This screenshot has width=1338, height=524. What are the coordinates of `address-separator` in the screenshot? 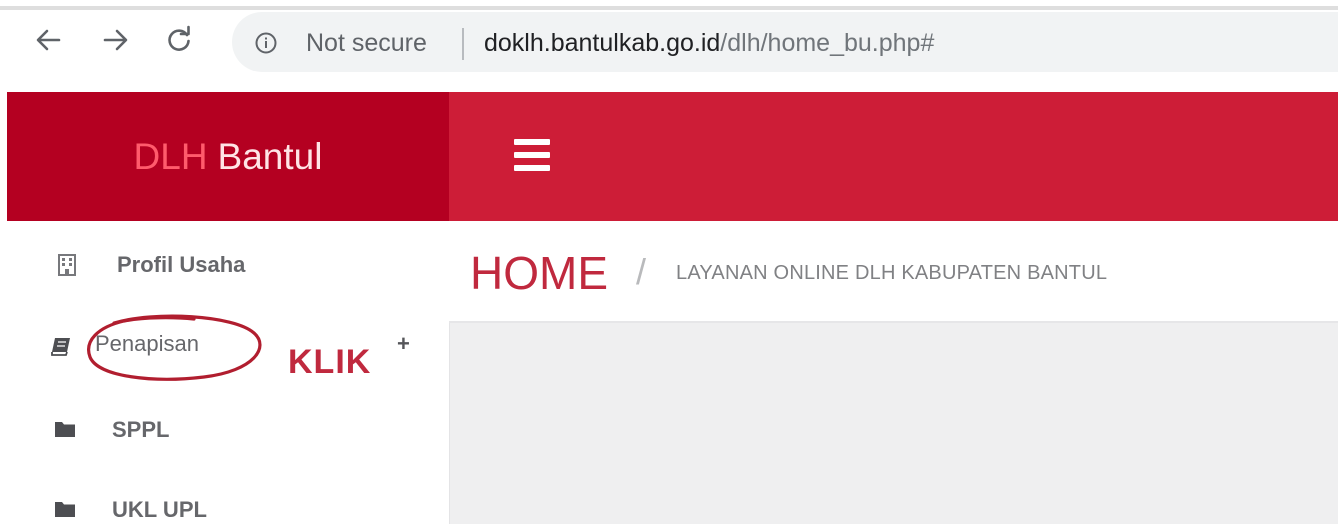 It's located at (463, 44).